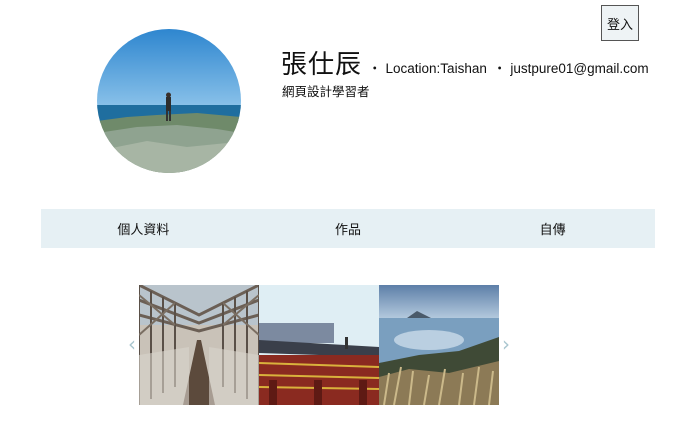 This screenshot has width=696, height=433. I want to click on photo-carousel, so click(319, 345).